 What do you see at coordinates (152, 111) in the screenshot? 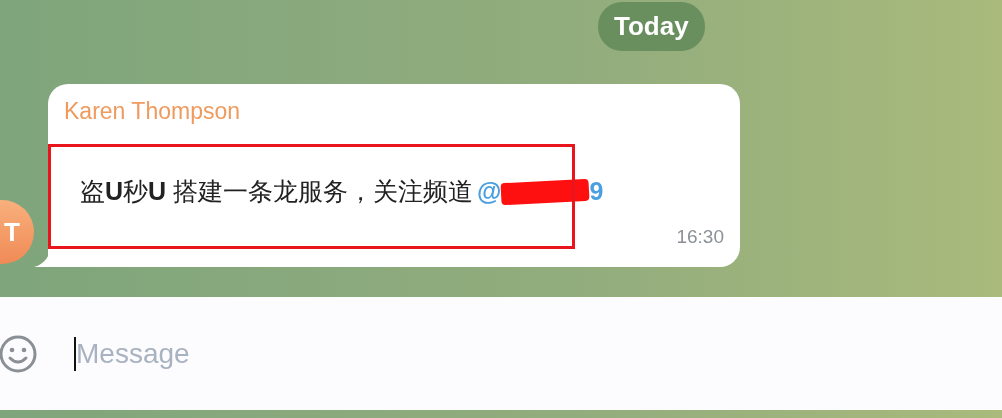
I see `sender-name: Karen Thompson` at bounding box center [152, 111].